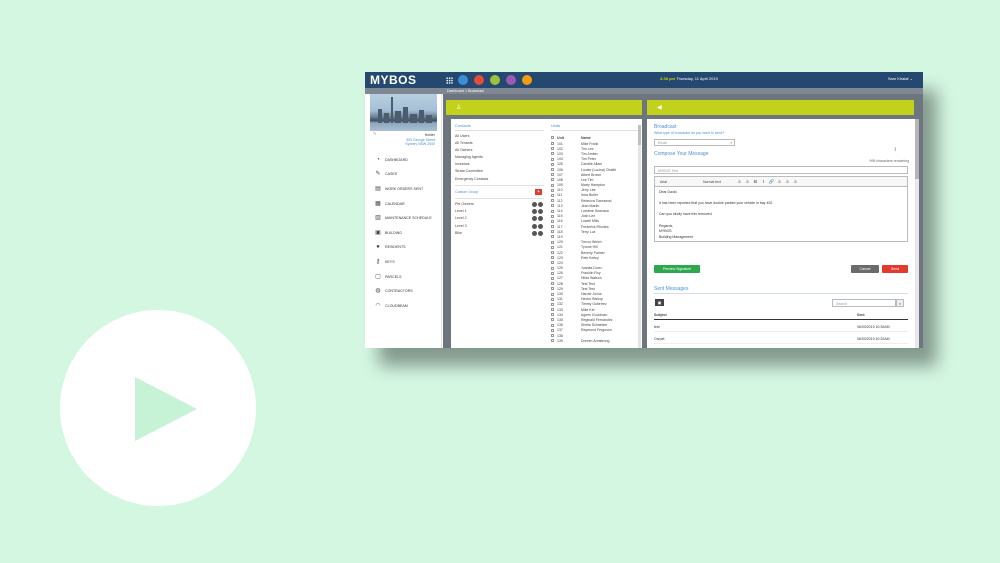 This screenshot has height=563, width=1000. Describe the element at coordinates (166, 409) in the screenshot. I see `play-icon` at that location.